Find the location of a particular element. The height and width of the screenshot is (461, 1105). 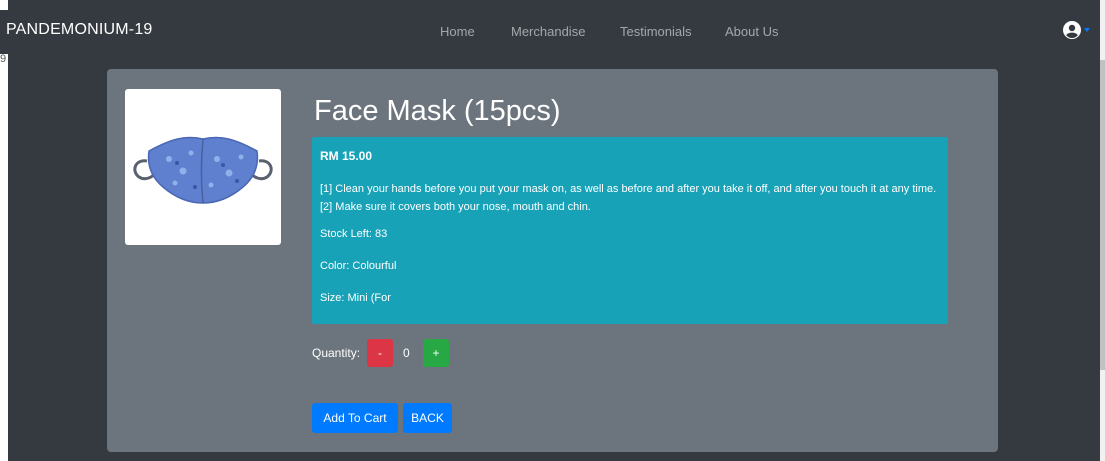

product-color: Color: Colourful is located at coordinates (358, 266).